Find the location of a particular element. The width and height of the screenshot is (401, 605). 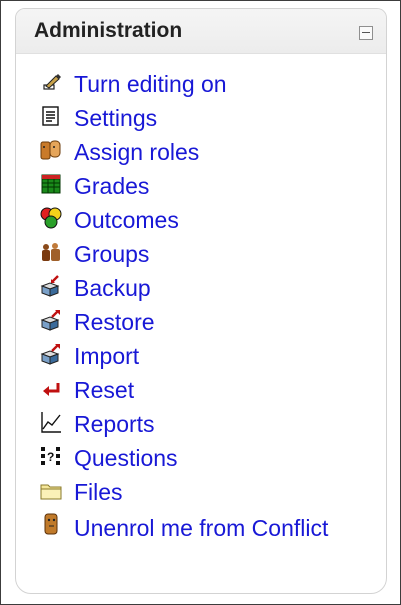

assign-roles-icon is located at coordinates (50, 150).